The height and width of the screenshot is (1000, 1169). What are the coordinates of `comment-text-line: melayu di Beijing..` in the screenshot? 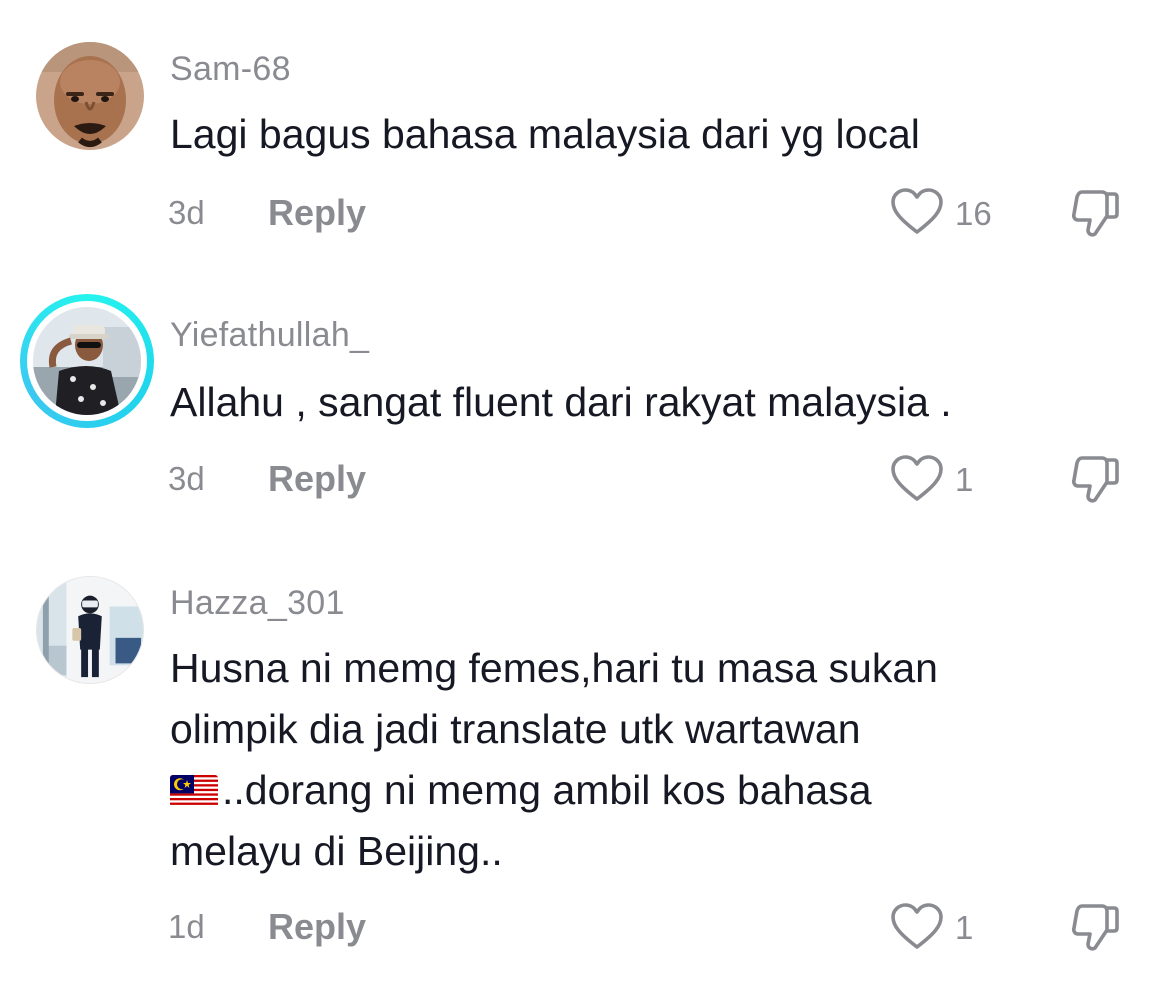 It's located at (336, 851).